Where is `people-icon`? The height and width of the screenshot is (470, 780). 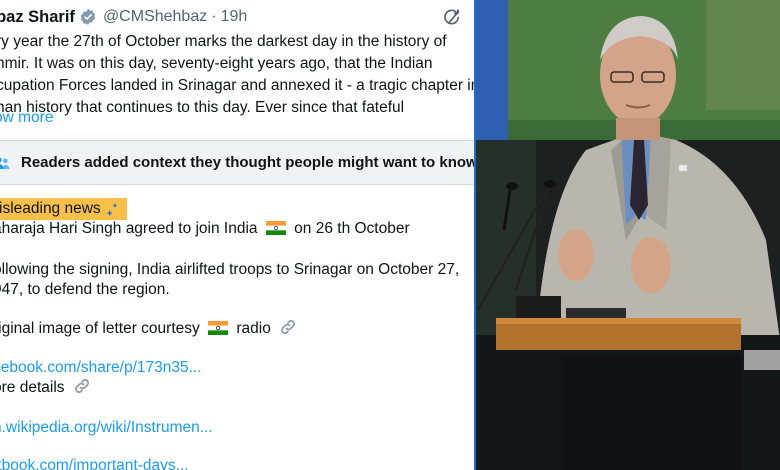 people-icon is located at coordinates (5, 163).